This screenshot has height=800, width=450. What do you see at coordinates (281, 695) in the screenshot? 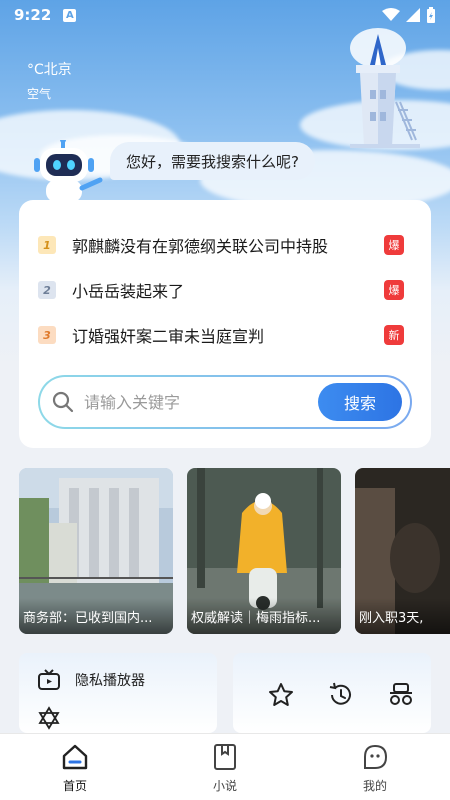
I see `favorites-star-icon` at bounding box center [281, 695].